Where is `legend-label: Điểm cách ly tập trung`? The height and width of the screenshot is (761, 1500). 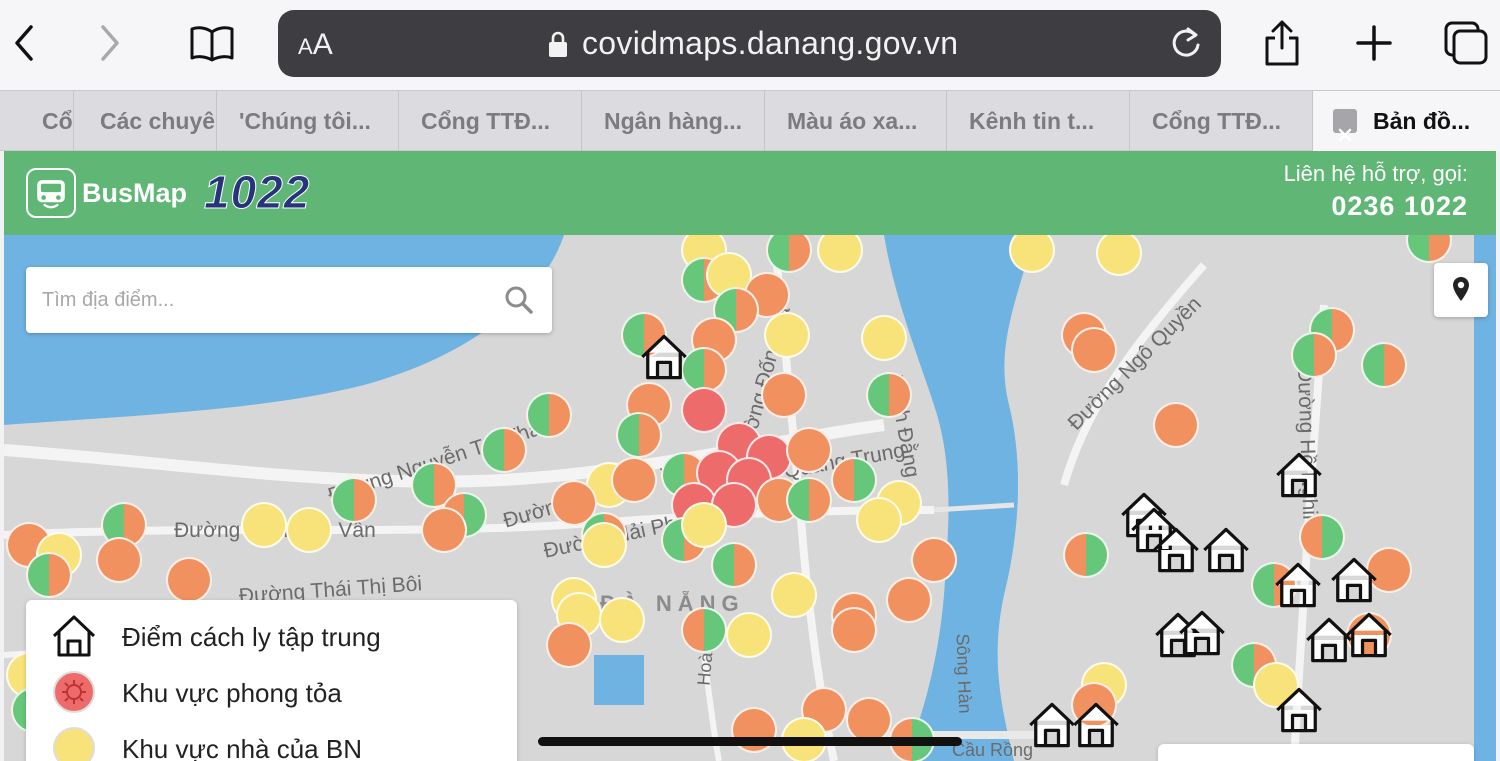
legend-label: Điểm cách ly tập trung is located at coordinates (251, 637).